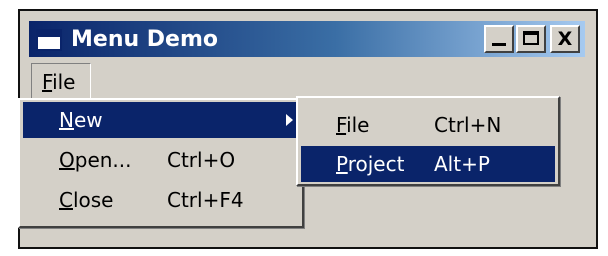 The height and width of the screenshot is (256, 608). Describe the element at coordinates (161, 200) in the screenshot. I see `menu-item-close: Close Ctrl+F4` at that location.